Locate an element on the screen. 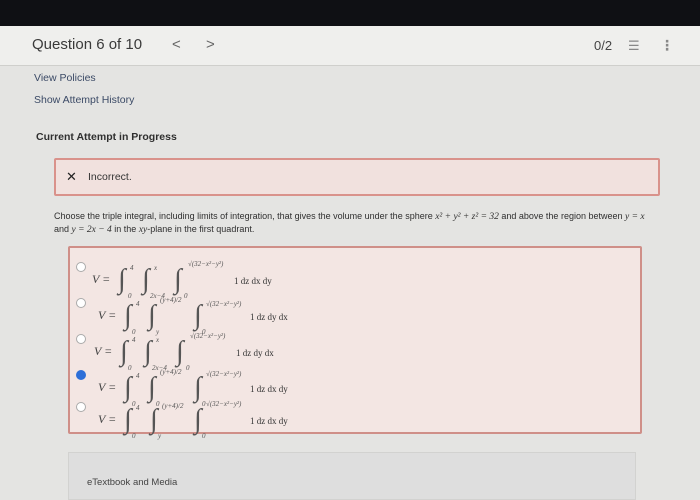 Image resolution: width=700 pixels, height=500 pixels. view-policies-link: View Policies is located at coordinates (65, 78).